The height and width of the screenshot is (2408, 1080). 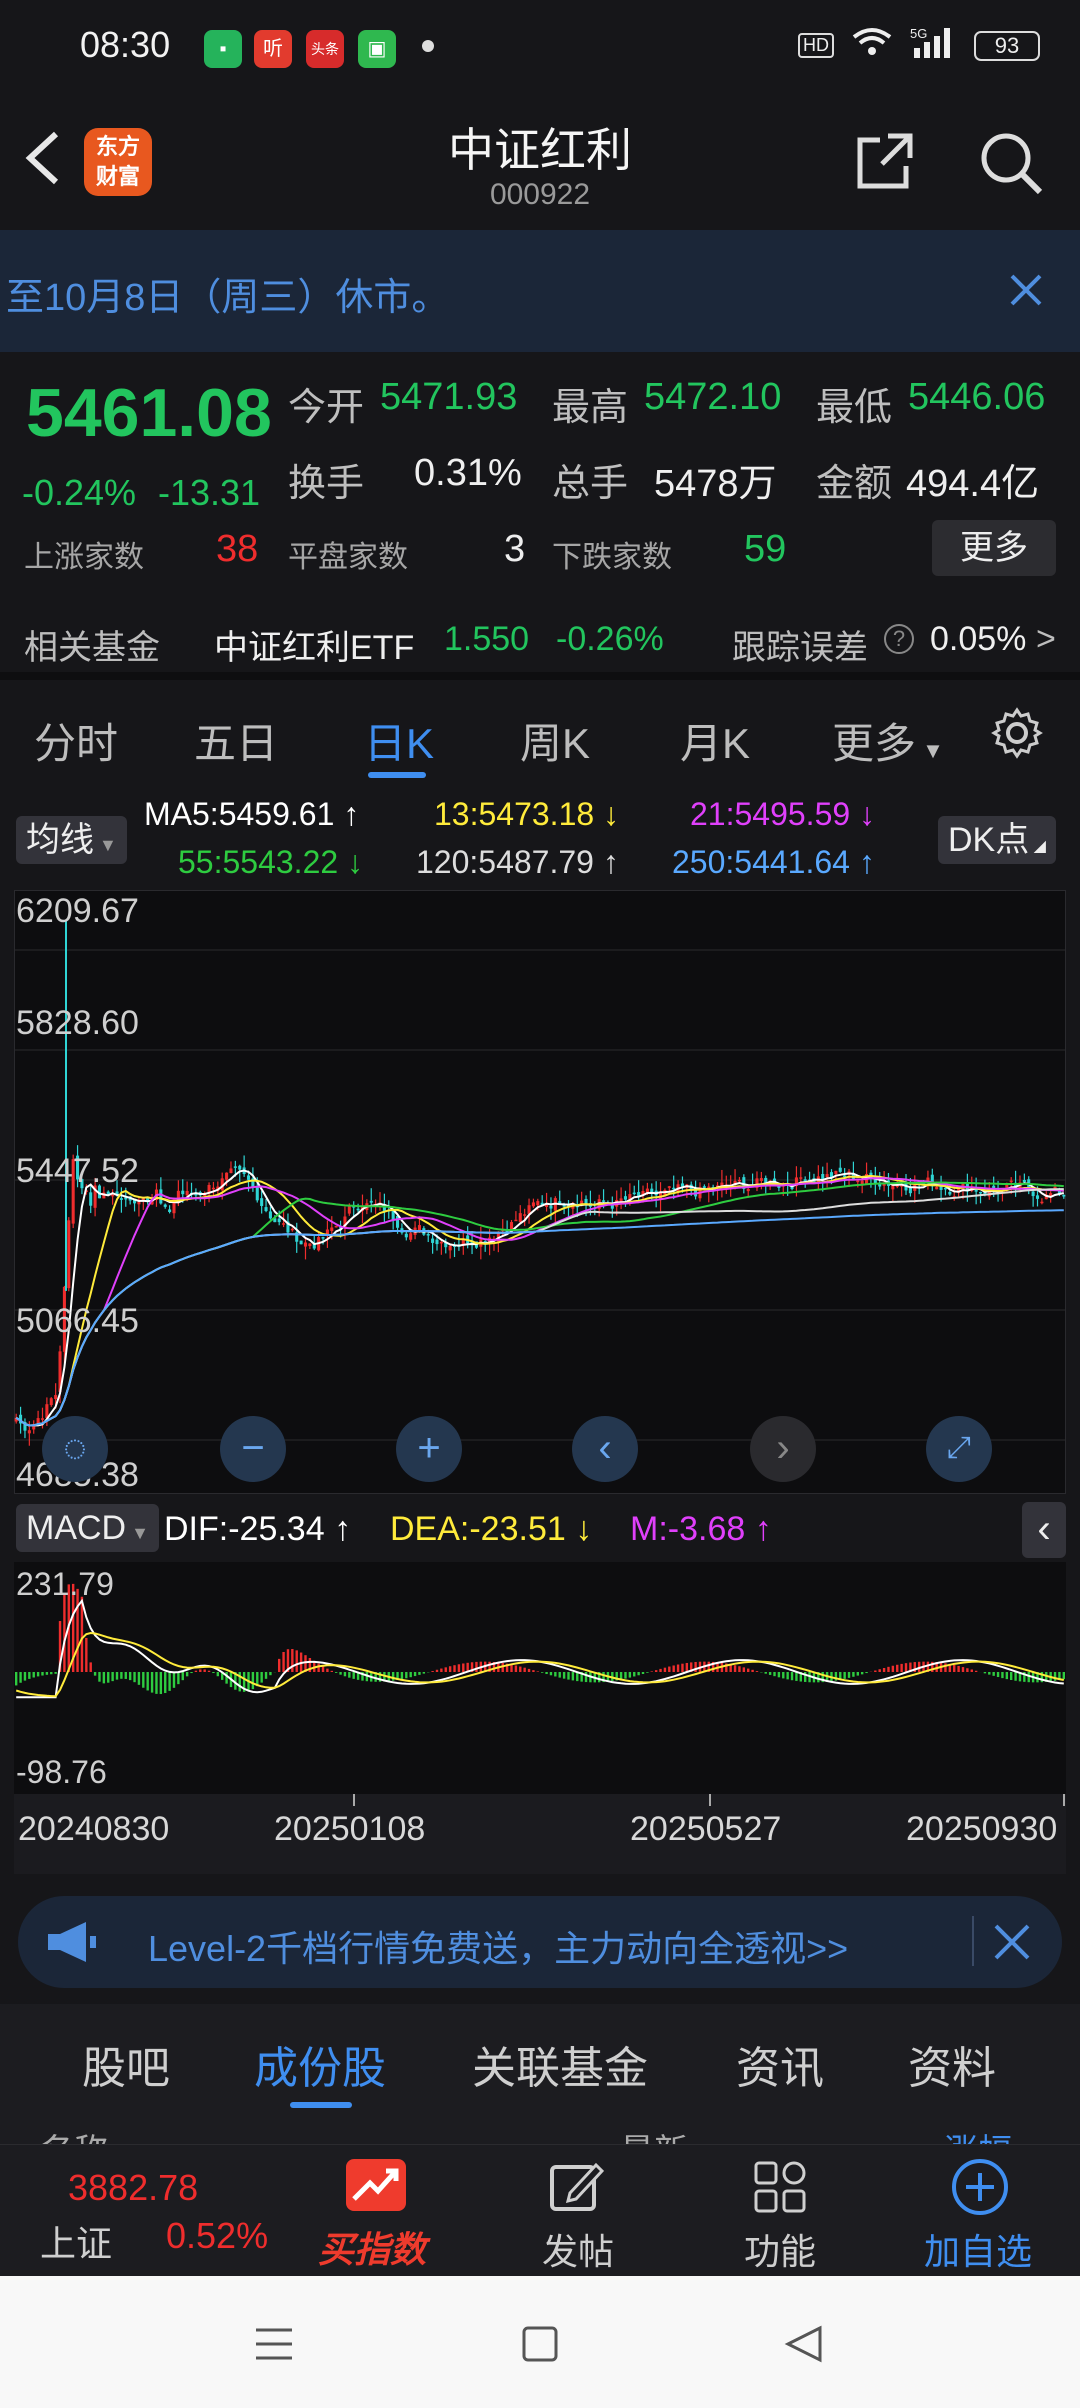 I want to click on low-value: 5446.06, so click(x=977, y=397).